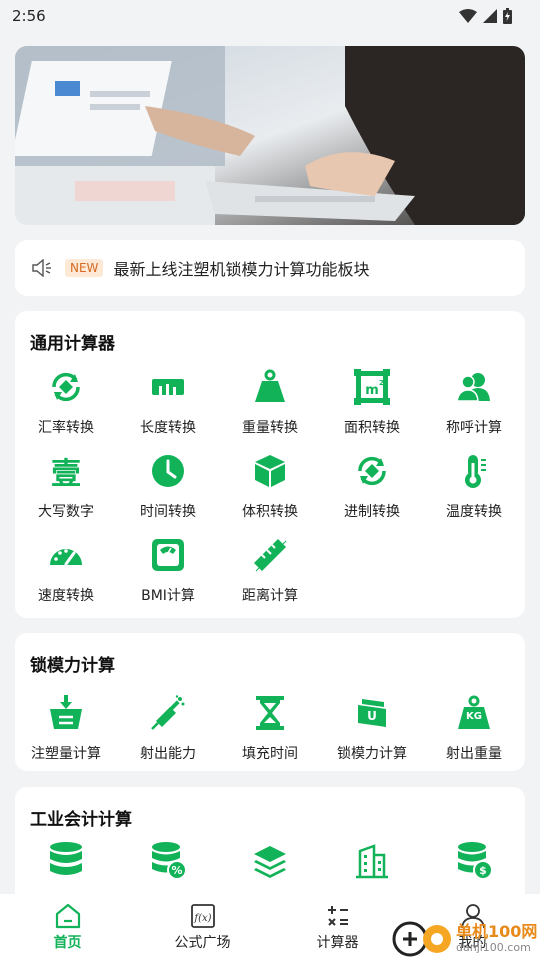  I want to click on building-icon, so click(372, 861).